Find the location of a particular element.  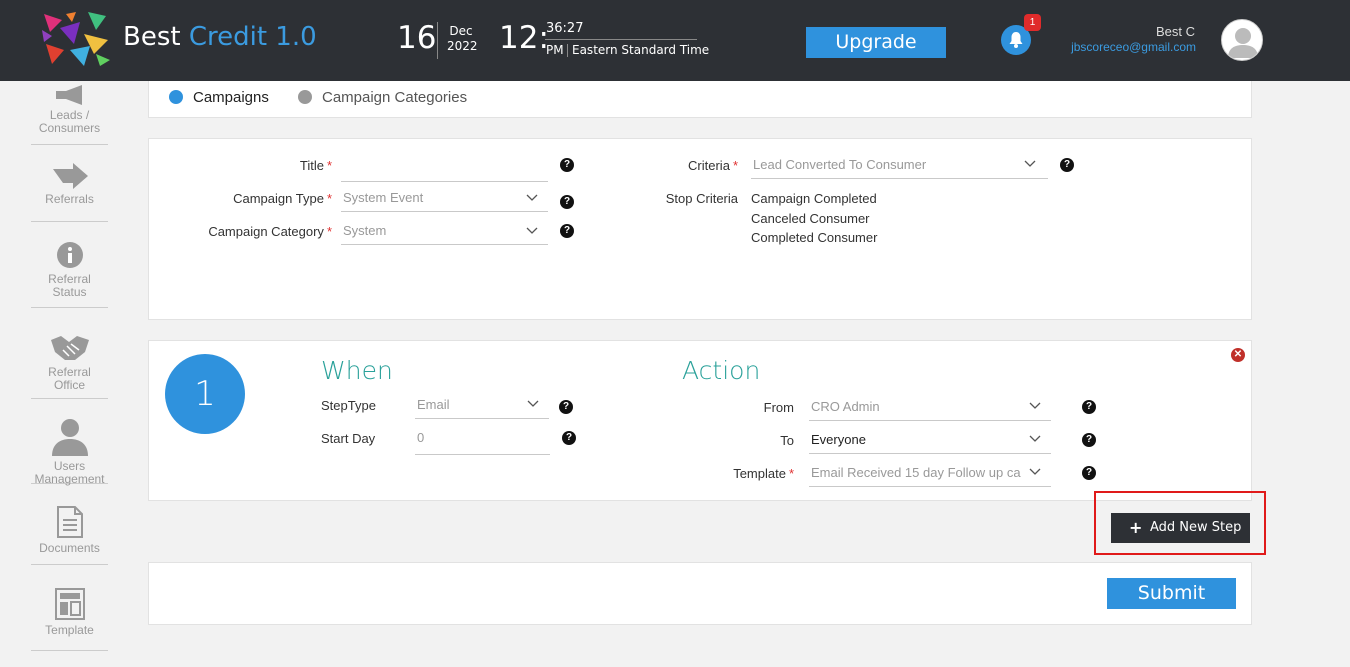

campaign-type-help-icon: ? is located at coordinates (567, 202).